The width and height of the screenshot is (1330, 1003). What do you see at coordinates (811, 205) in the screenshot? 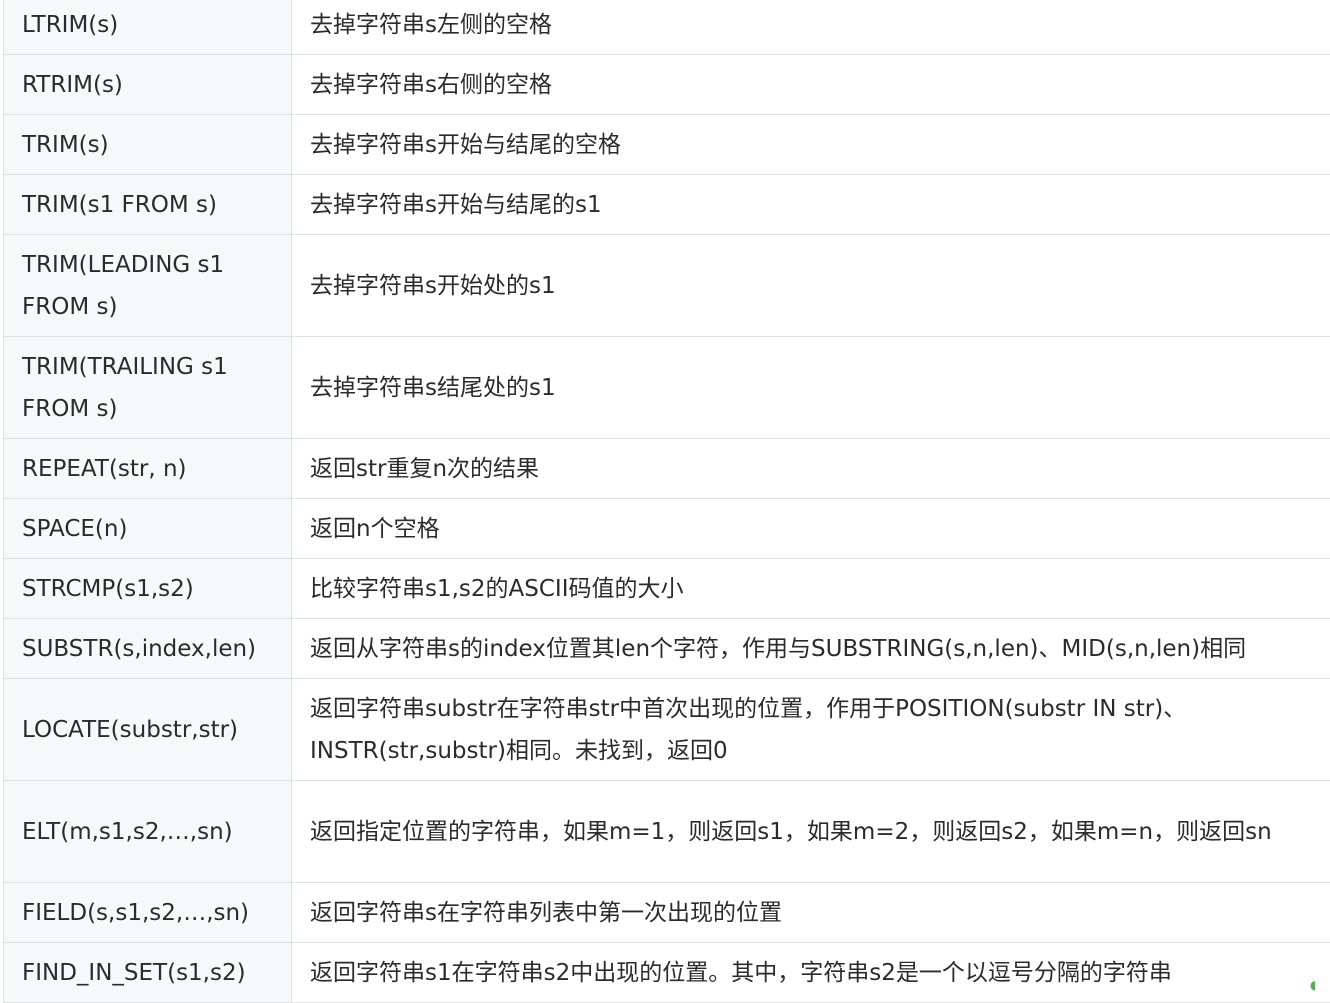
I see `function-description-cell: 去掉字符串s开始与结尾的s1` at bounding box center [811, 205].